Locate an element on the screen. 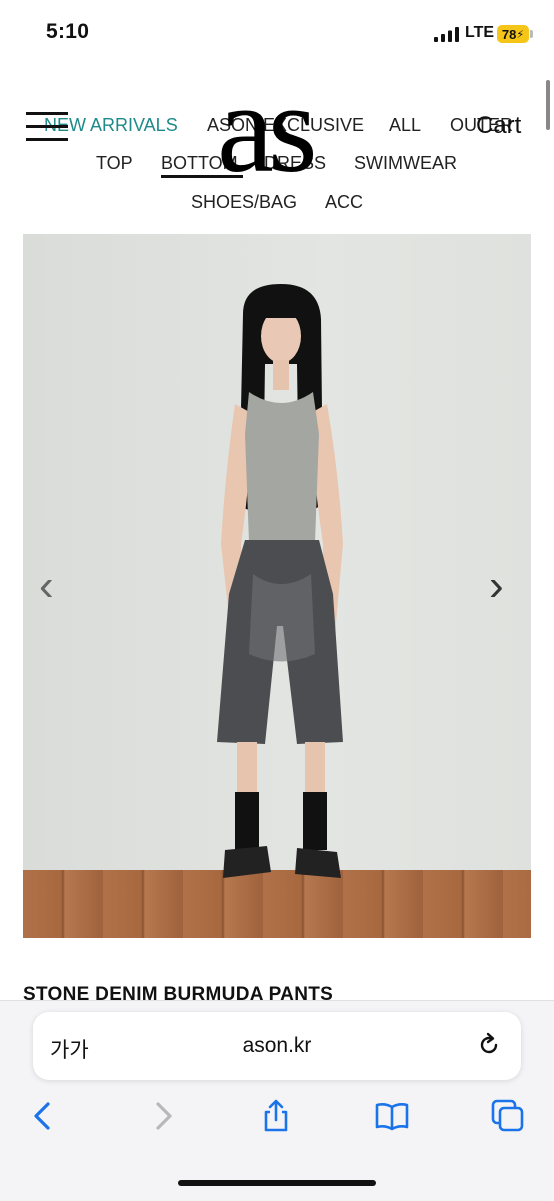  nav-bottom: BOTTOM is located at coordinates (199, 163).